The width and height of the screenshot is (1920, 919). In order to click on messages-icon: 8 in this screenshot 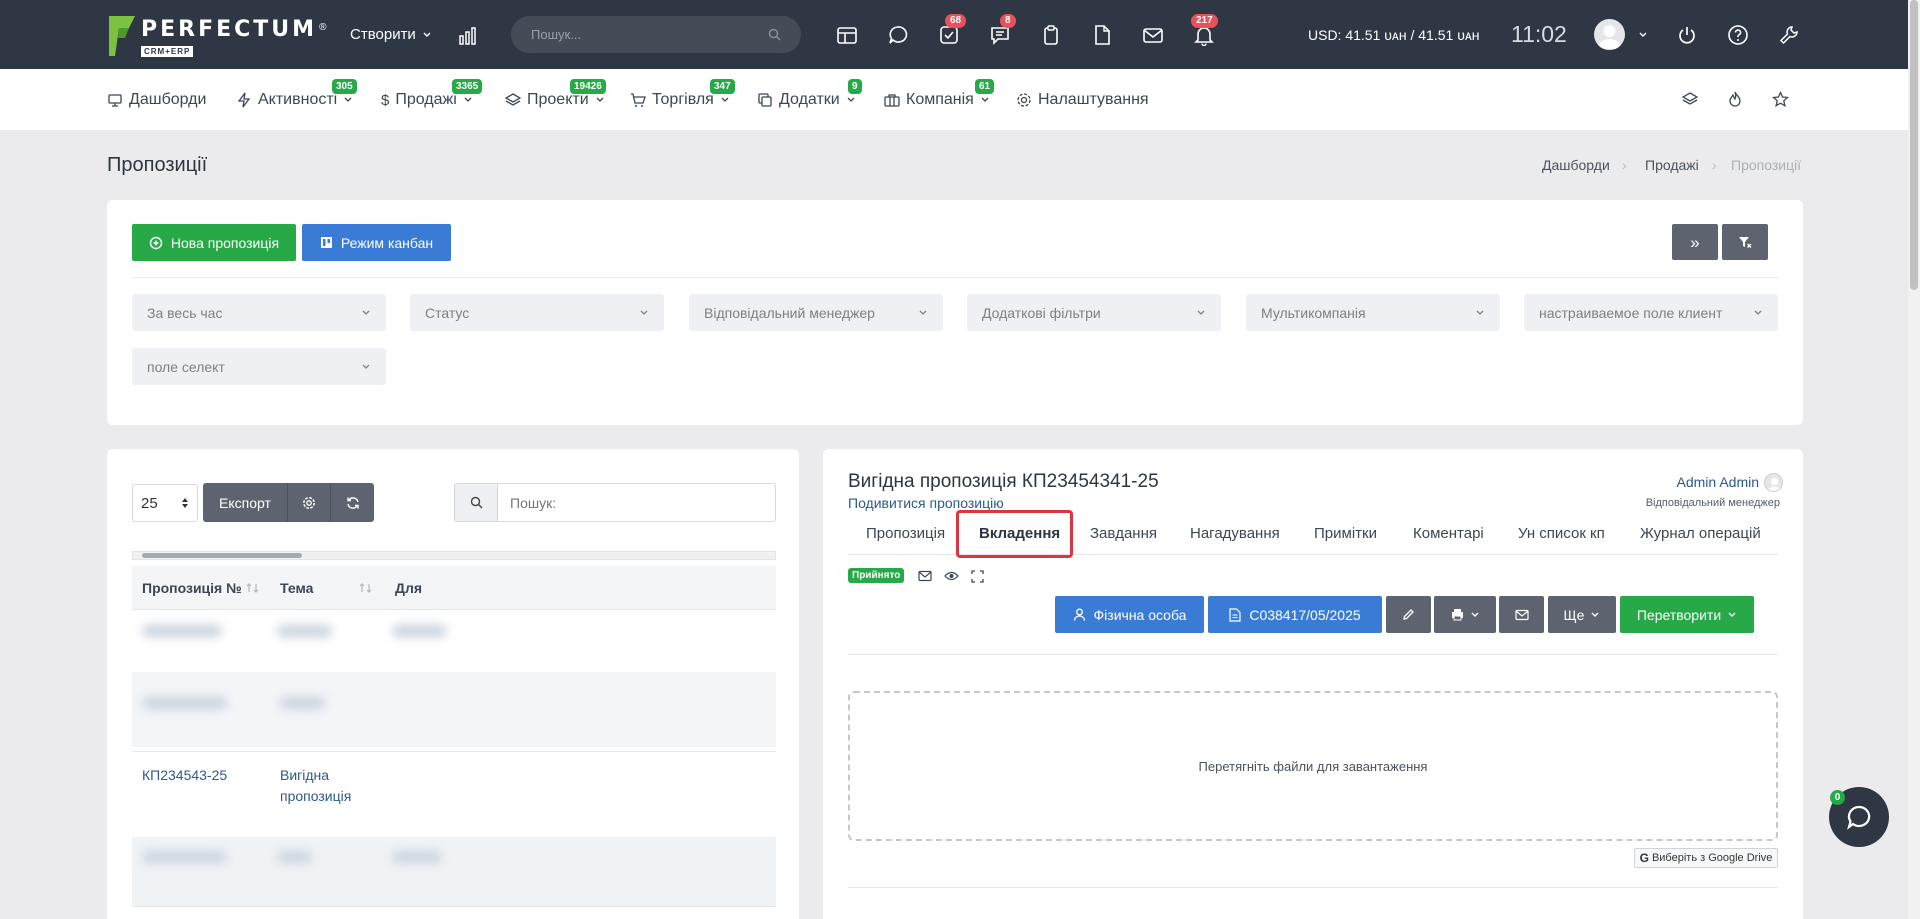, I will do `click(1001, 31)`.